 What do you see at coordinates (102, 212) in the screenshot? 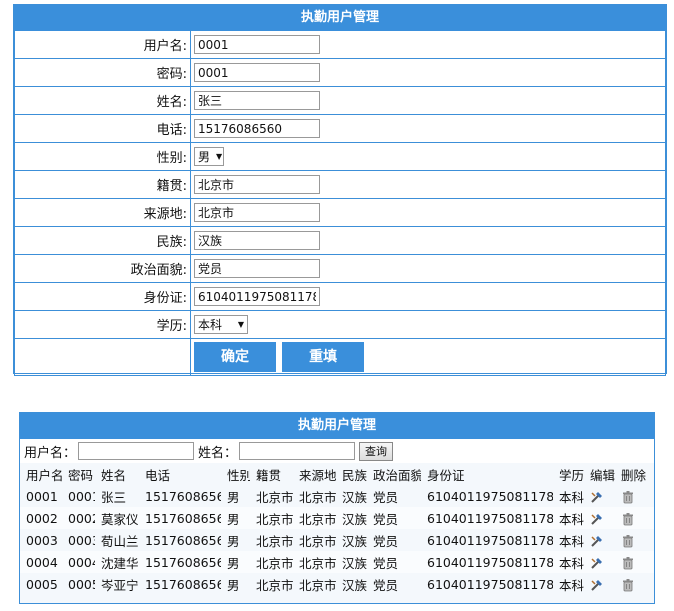
I see `origin-label: 来源地:` at bounding box center [102, 212].